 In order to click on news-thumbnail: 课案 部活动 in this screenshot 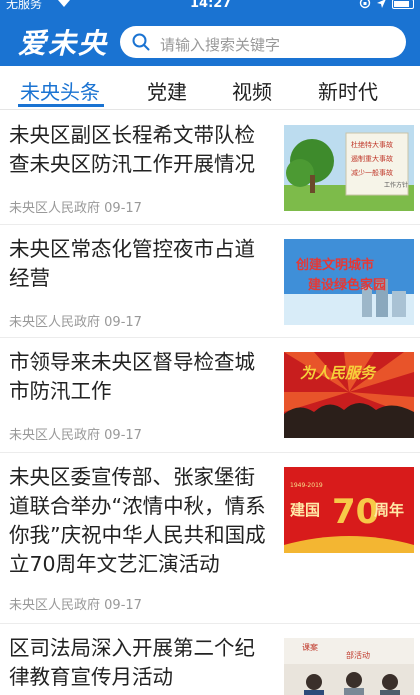, I will do `click(349, 666)`.